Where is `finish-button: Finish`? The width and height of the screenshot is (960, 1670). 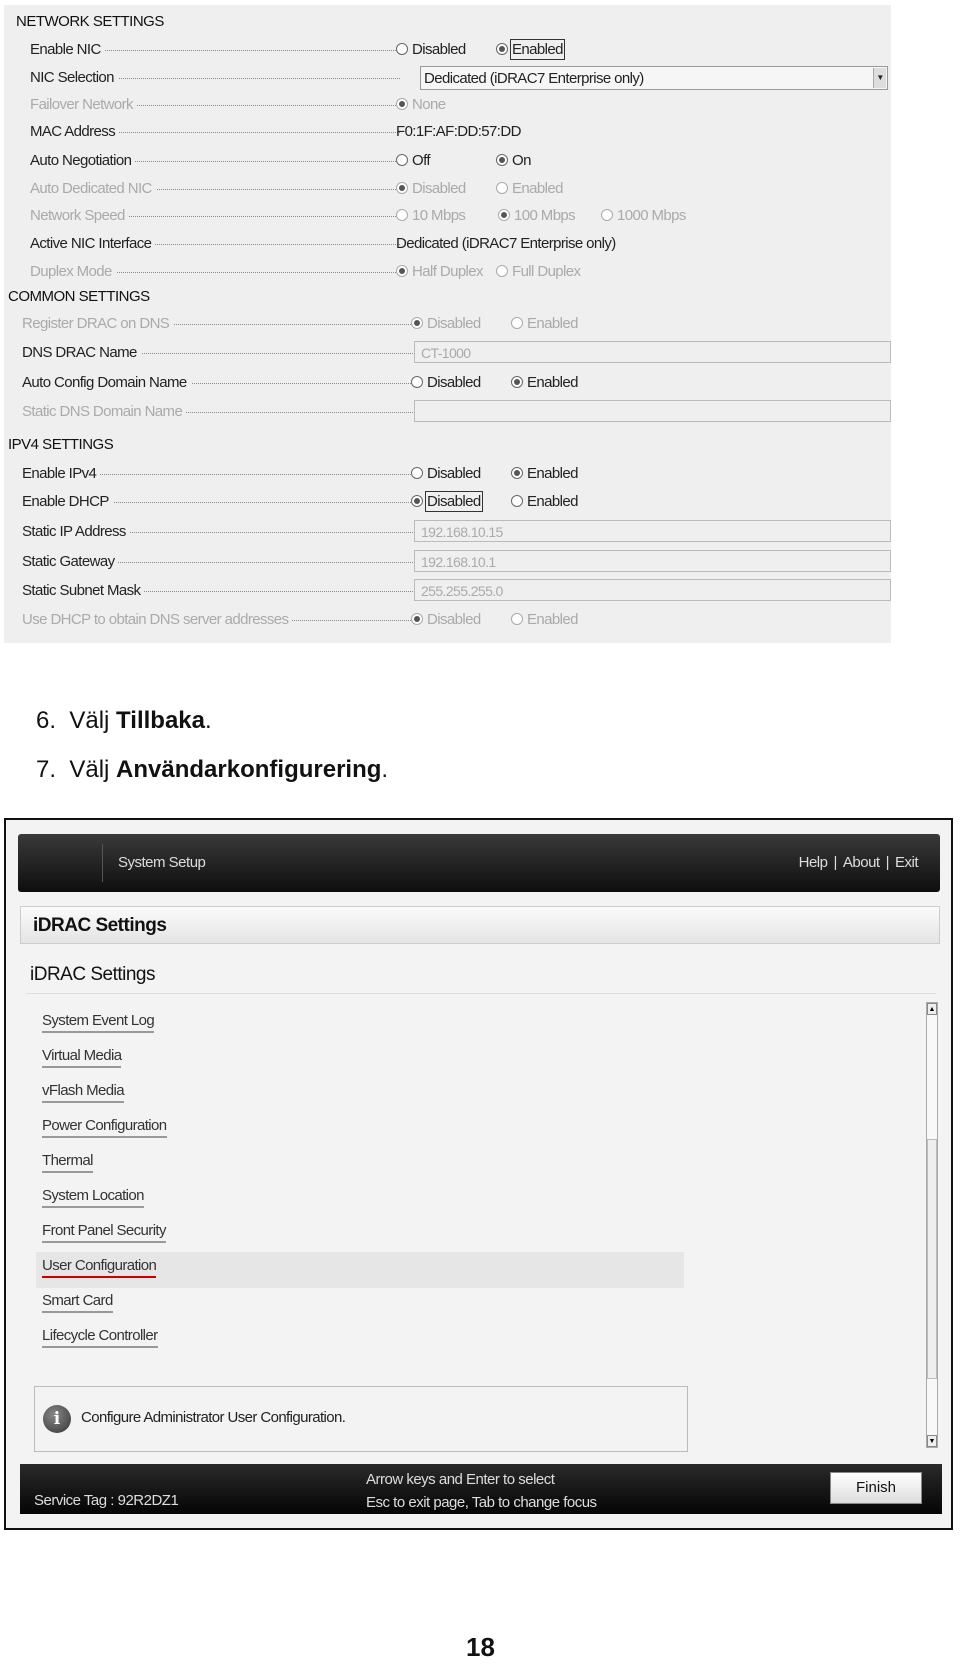
finish-button: Finish is located at coordinates (876, 1488).